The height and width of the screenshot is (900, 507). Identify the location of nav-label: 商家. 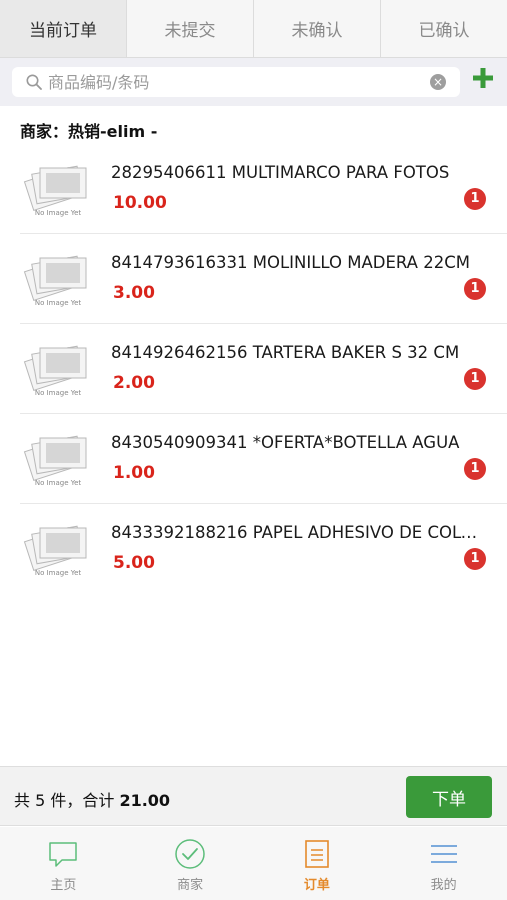
(190, 885).